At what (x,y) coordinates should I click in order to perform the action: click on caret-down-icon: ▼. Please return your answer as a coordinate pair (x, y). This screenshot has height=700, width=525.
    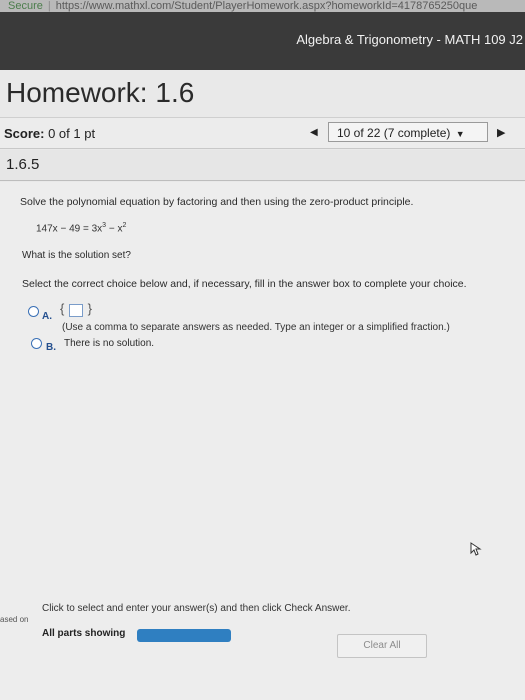
    Looking at the image, I should click on (460, 134).